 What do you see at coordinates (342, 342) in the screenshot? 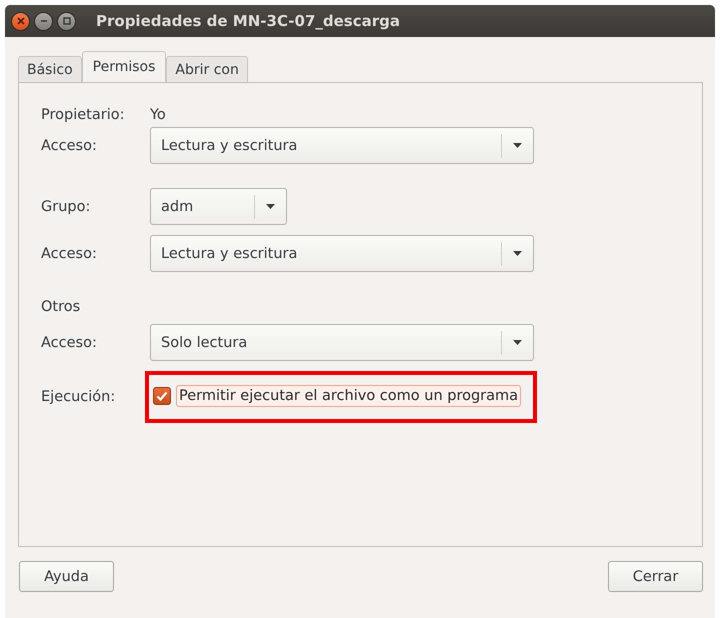
I see `dropdown: Solo lectura` at bounding box center [342, 342].